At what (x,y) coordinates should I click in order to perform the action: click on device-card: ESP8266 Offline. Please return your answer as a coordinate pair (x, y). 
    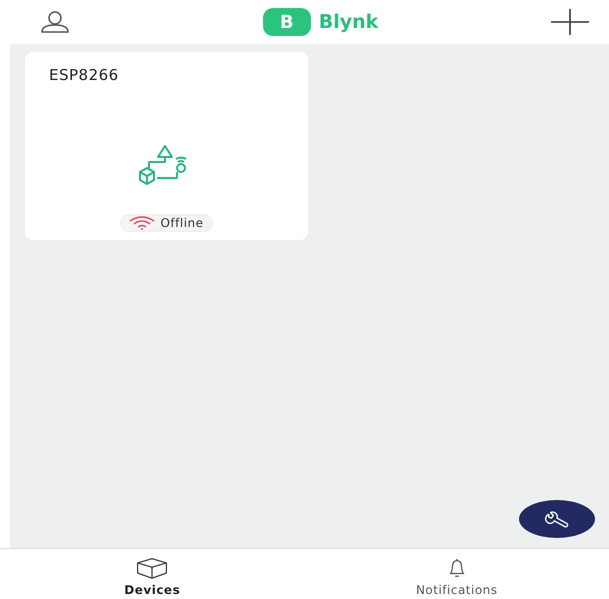
    Looking at the image, I should click on (166, 146).